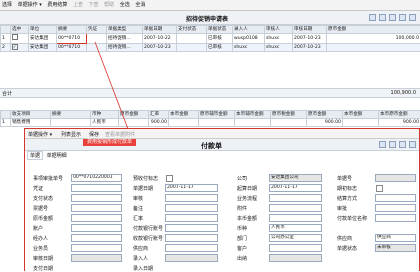 This screenshot has width=420, height=272. What do you see at coordinates (191, 228) in the screenshot?
I see `pay-account-field` at bounding box center [191, 228].